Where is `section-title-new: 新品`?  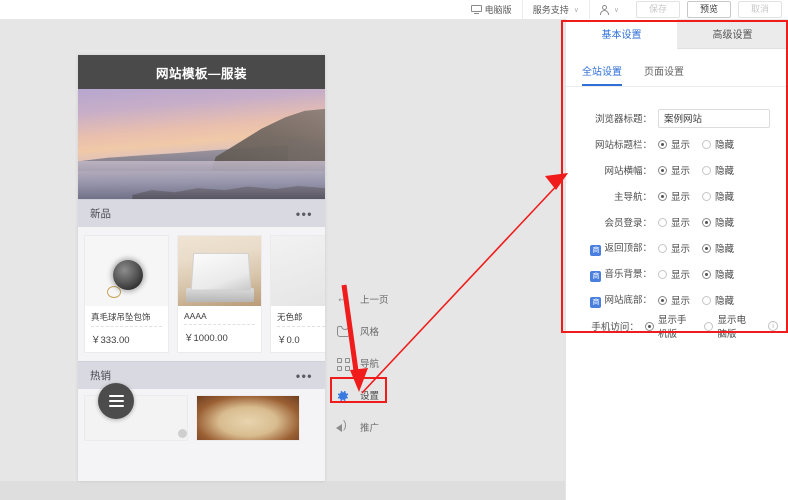 section-title-new: 新品 is located at coordinates (100, 214).